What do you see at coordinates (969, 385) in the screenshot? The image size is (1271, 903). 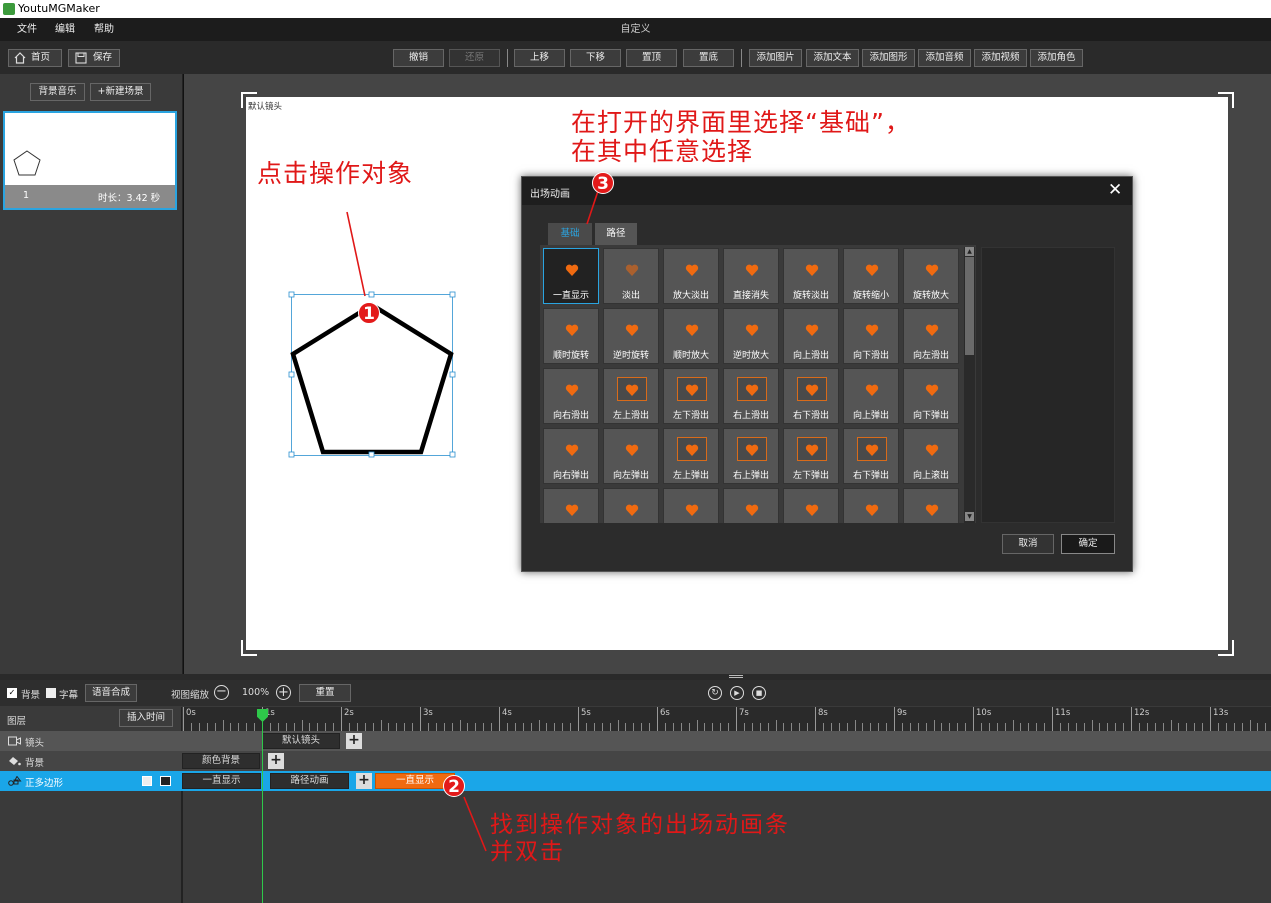 I see `grid-scrollbar: ▲ ▼` at bounding box center [969, 385].